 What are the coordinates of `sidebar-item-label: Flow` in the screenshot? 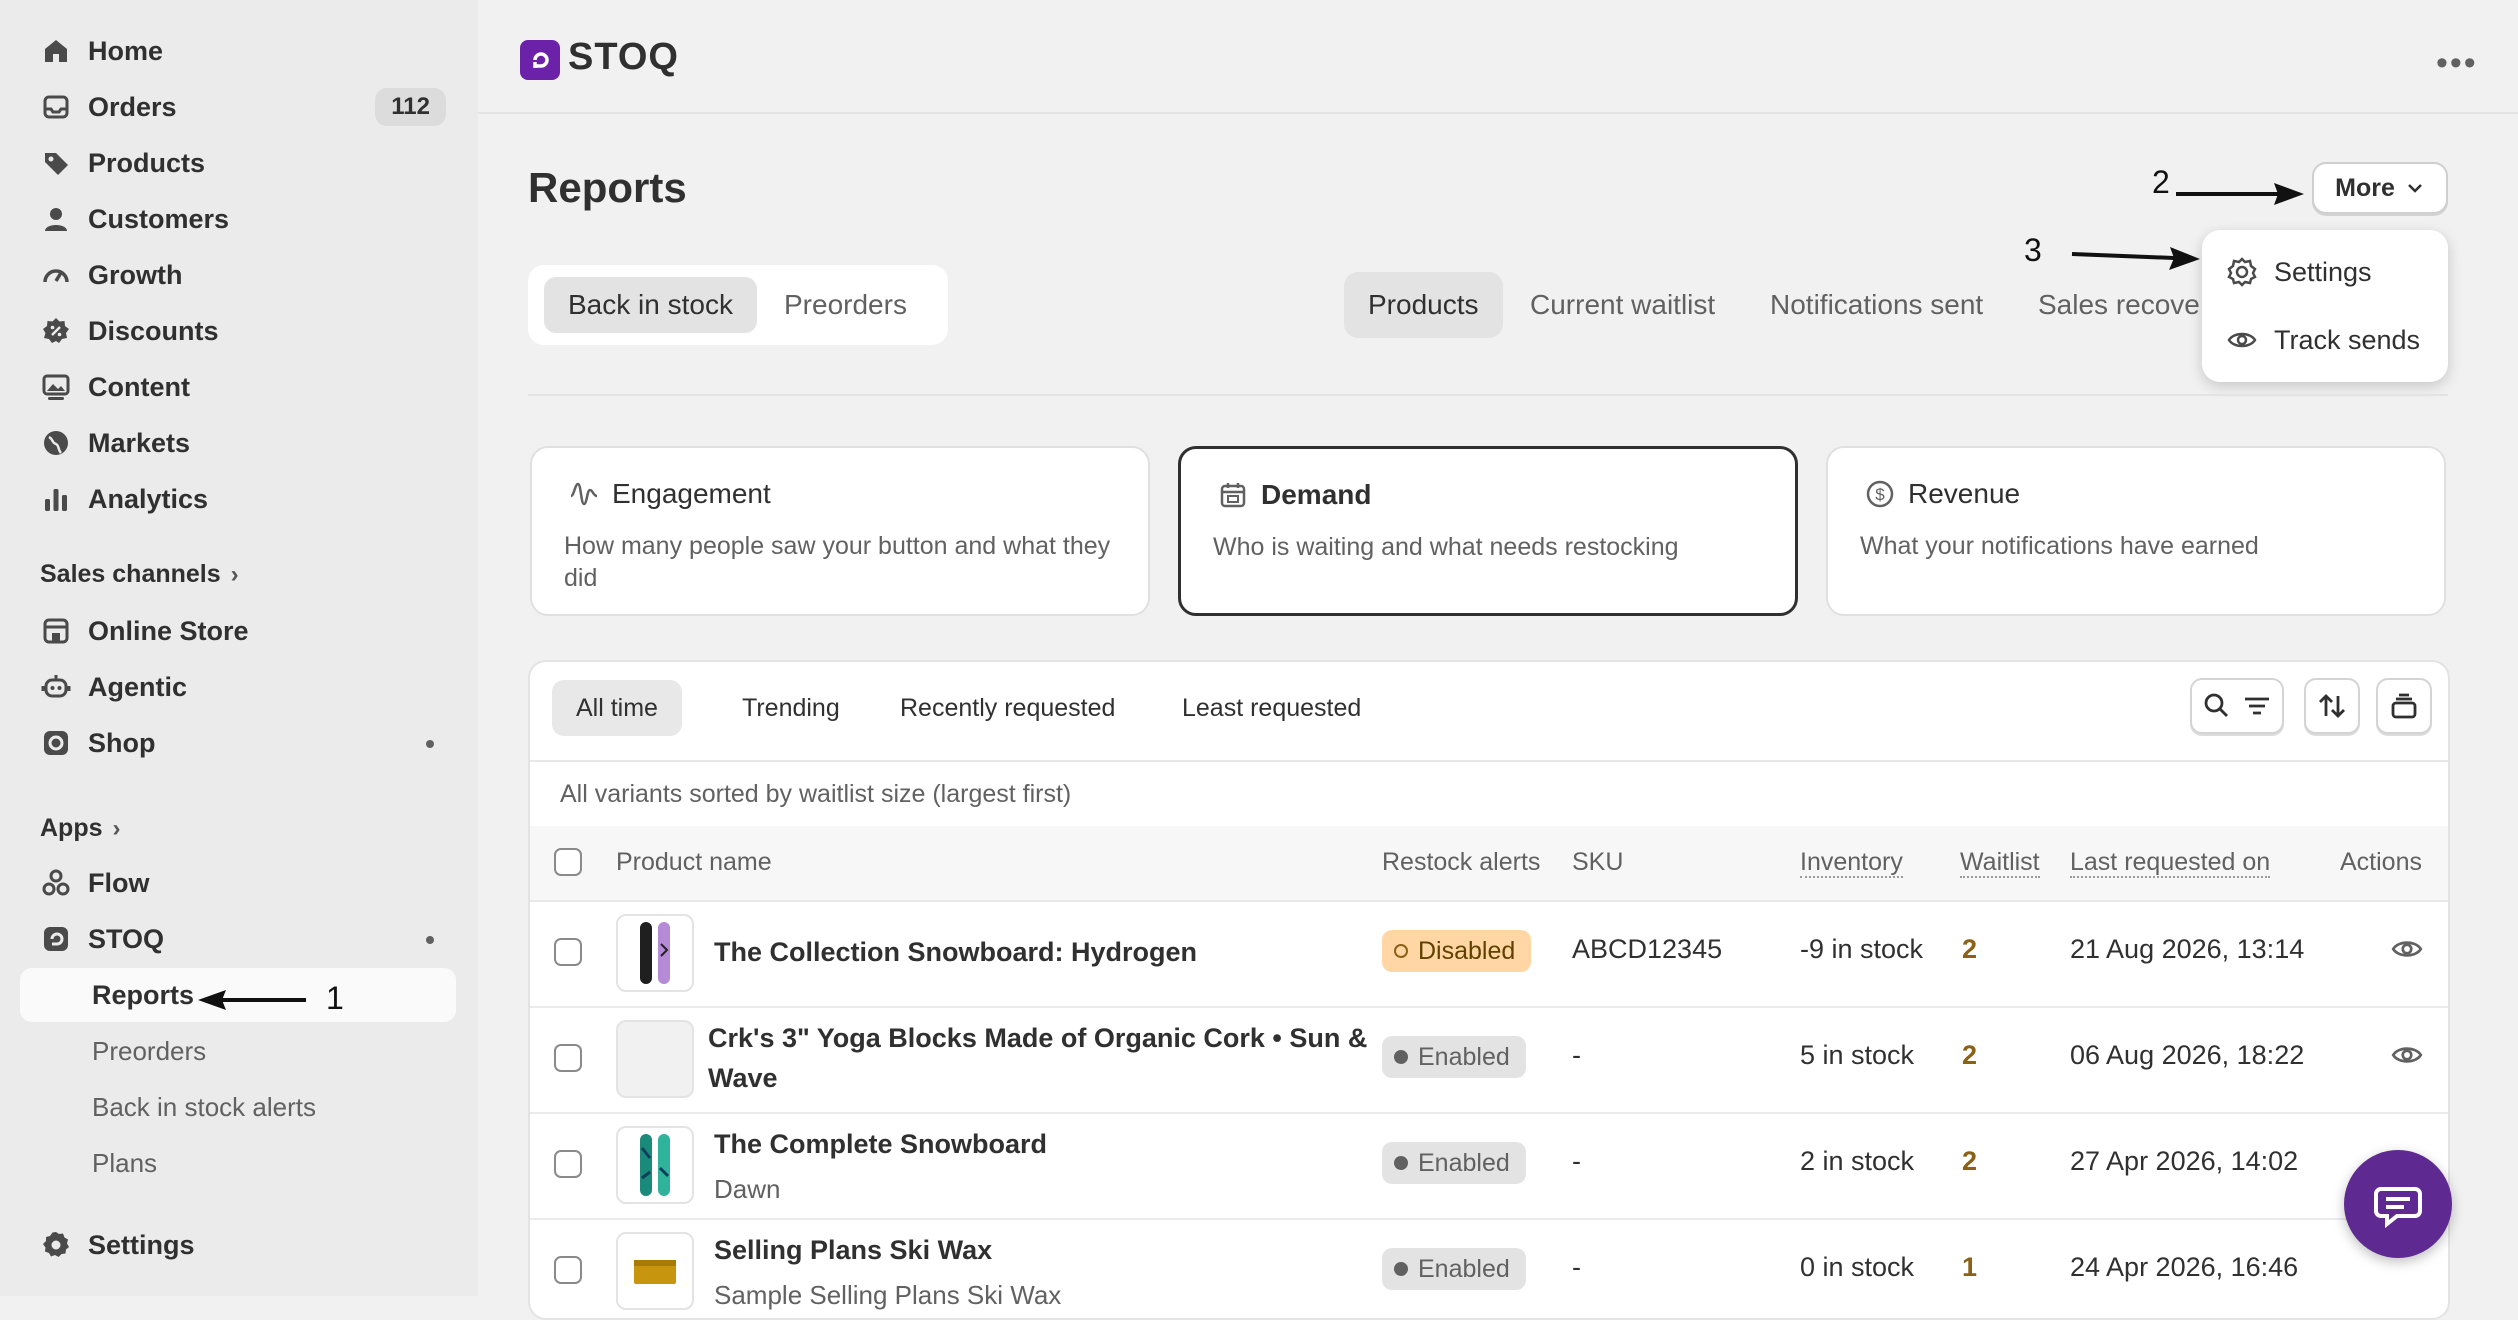 It's located at (119, 882).